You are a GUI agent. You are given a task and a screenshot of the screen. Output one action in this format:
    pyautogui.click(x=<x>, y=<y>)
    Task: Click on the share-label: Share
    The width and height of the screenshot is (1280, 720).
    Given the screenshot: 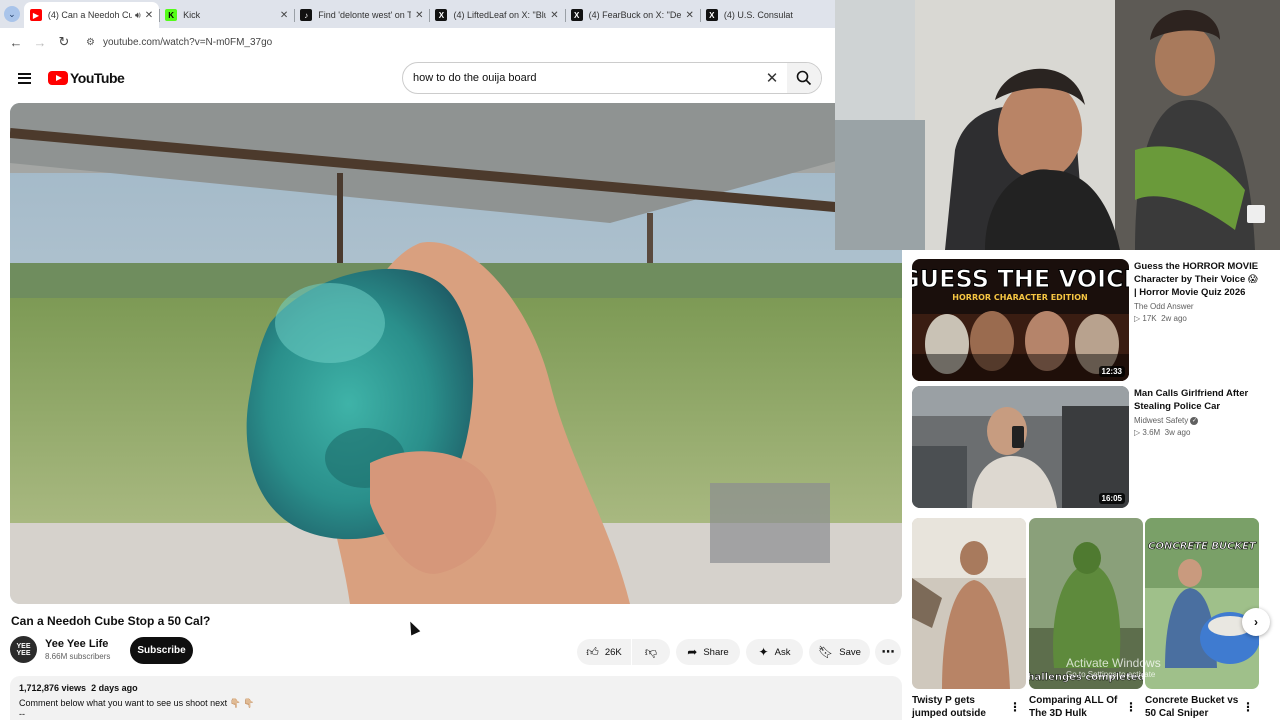 What is the action you would take?
    pyautogui.click(x=716, y=652)
    